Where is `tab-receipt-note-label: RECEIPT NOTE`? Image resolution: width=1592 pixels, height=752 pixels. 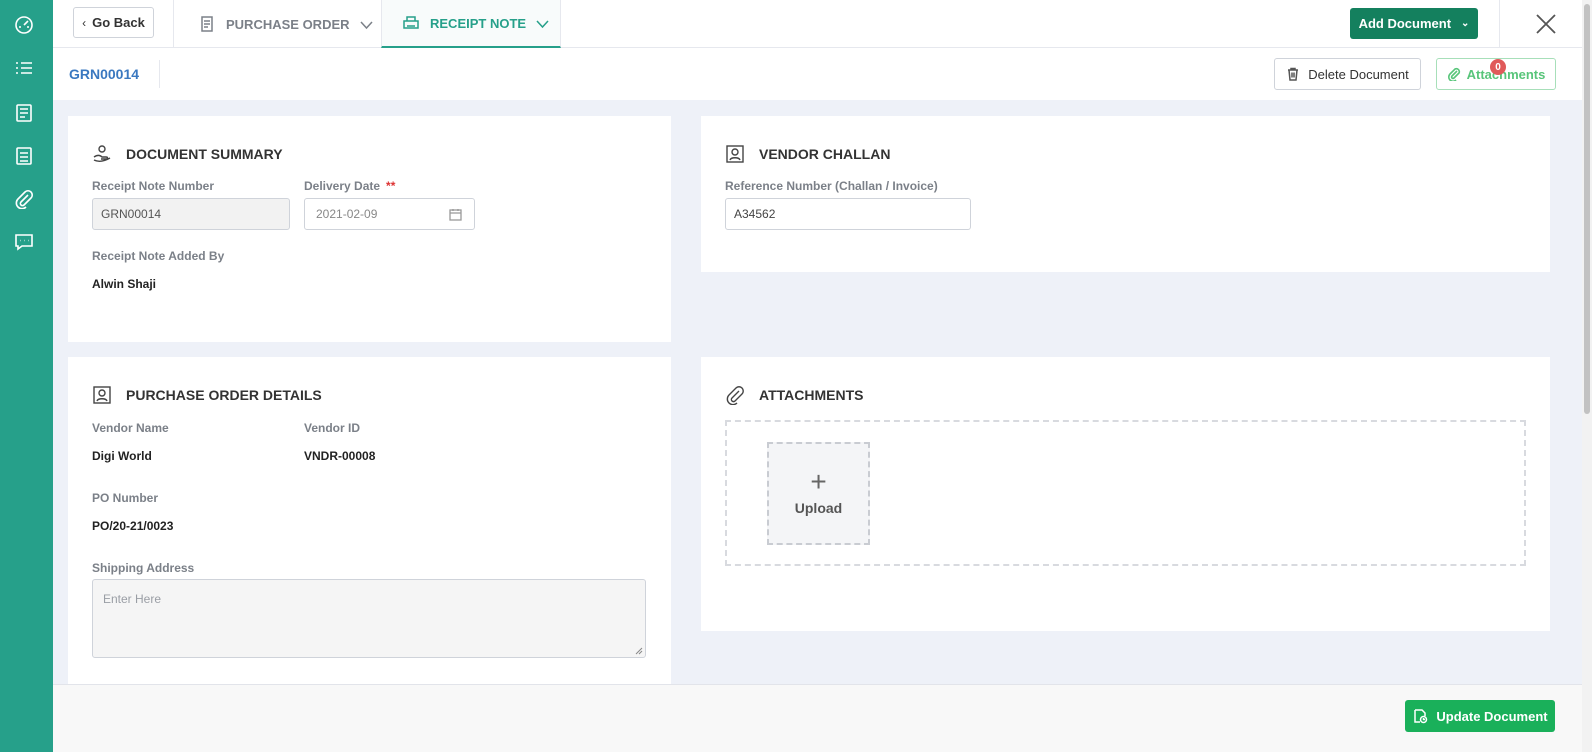 tab-receipt-note-label: RECEIPT NOTE is located at coordinates (478, 23).